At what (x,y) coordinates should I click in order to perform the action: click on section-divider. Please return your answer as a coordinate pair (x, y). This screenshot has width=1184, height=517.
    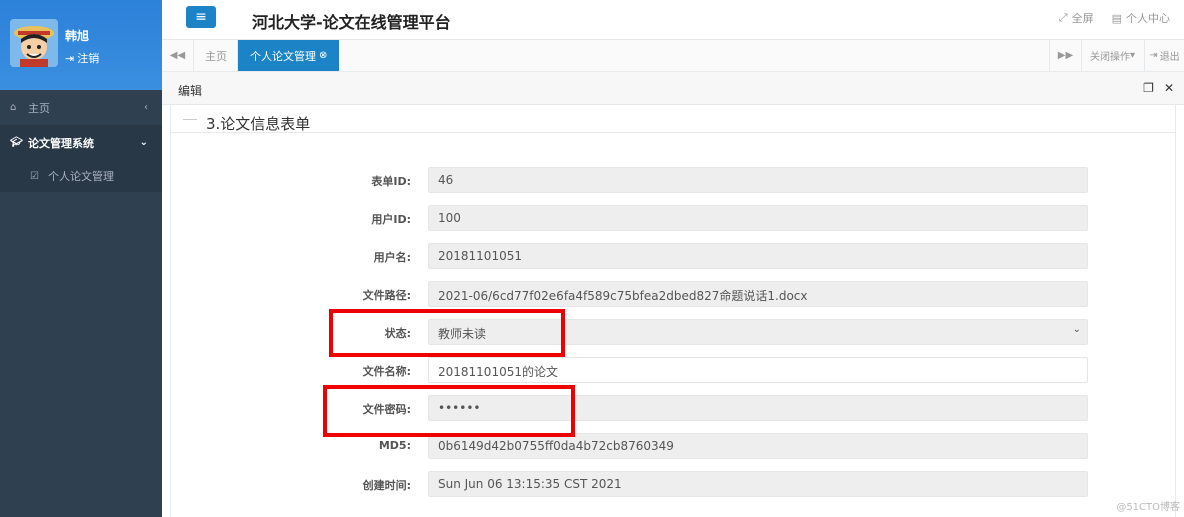
    Looking at the image, I should click on (190, 119).